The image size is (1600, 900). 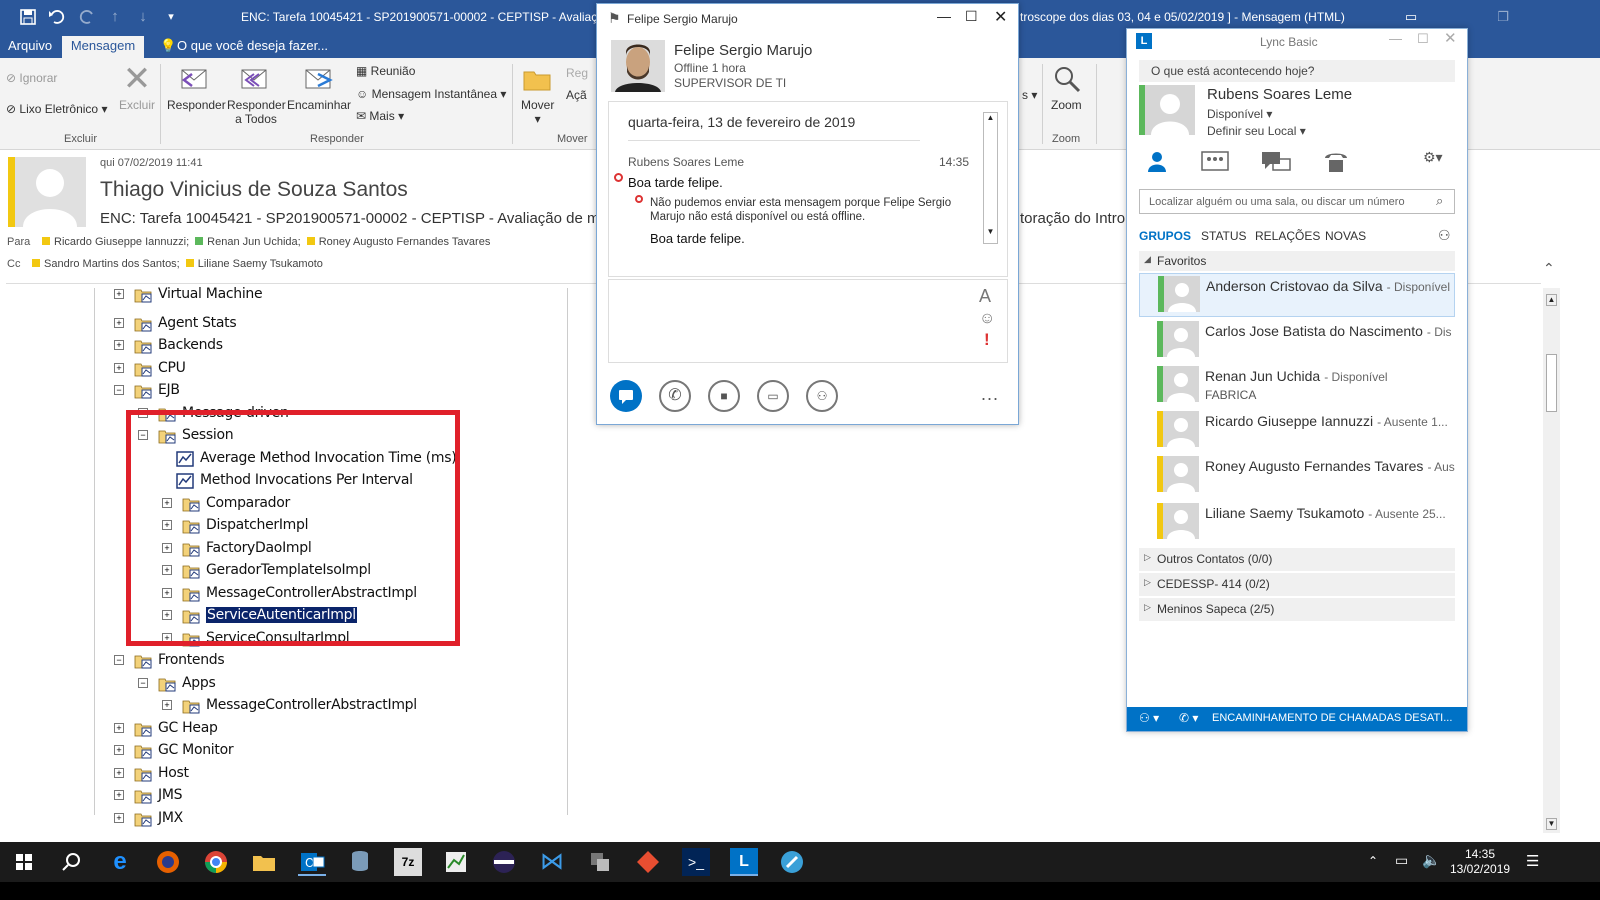 I want to click on tree-node-label: Backends, so click(x=190, y=345).